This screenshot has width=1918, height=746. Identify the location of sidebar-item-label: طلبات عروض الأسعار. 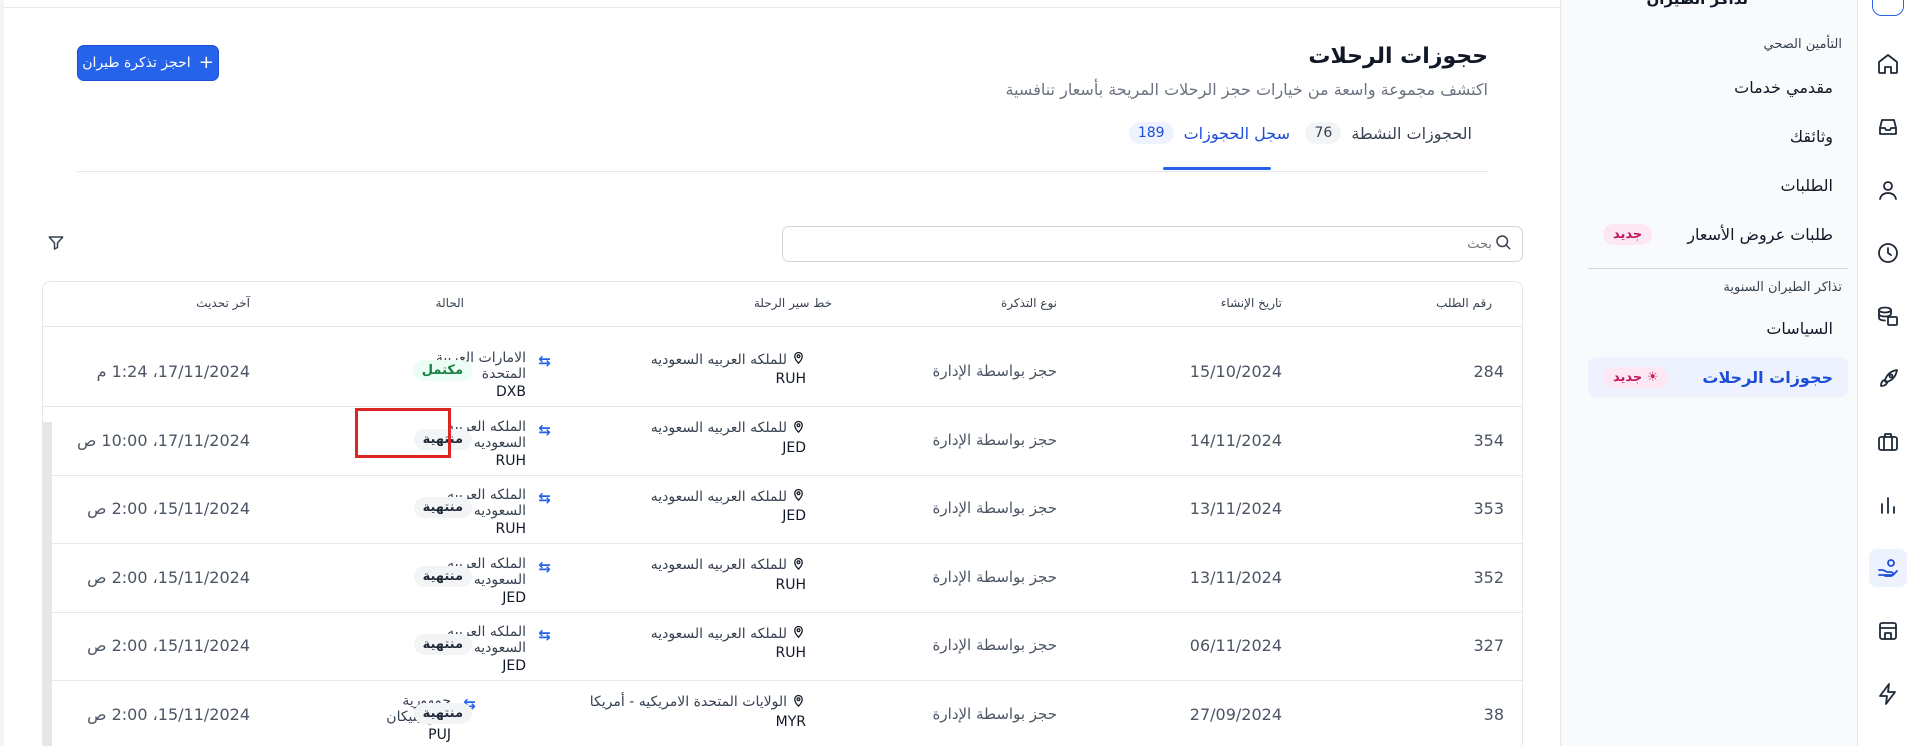
(1760, 234).